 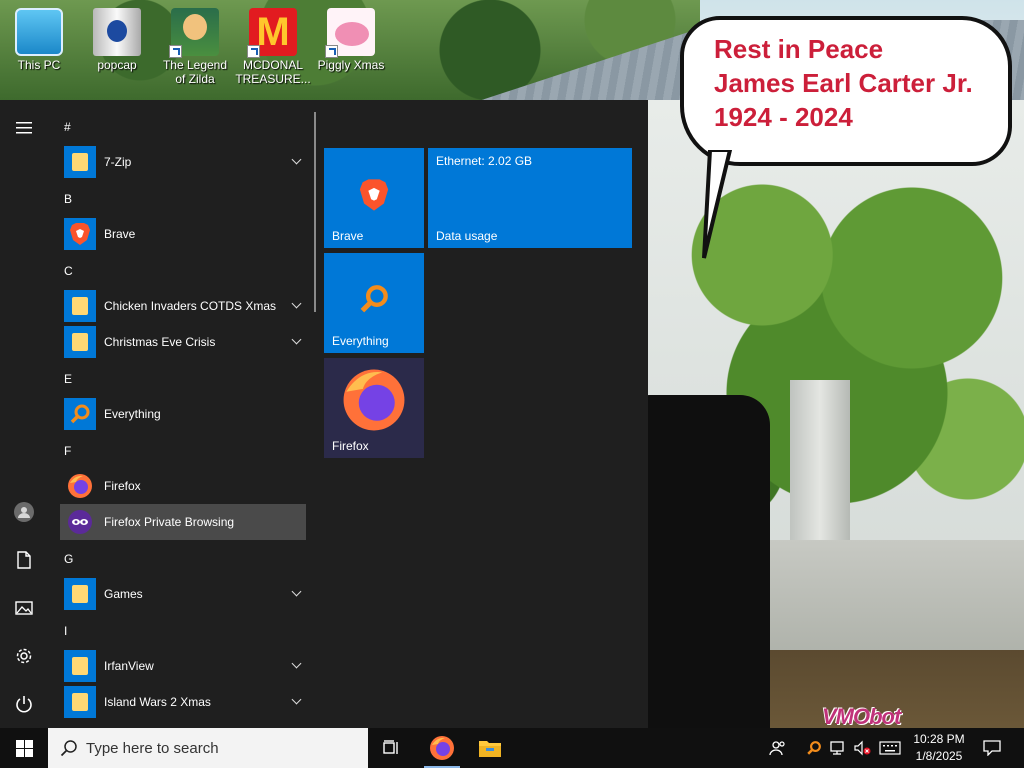 I want to click on app-name: Chicken Invaders COTDS Xmas, so click(x=190, y=306).